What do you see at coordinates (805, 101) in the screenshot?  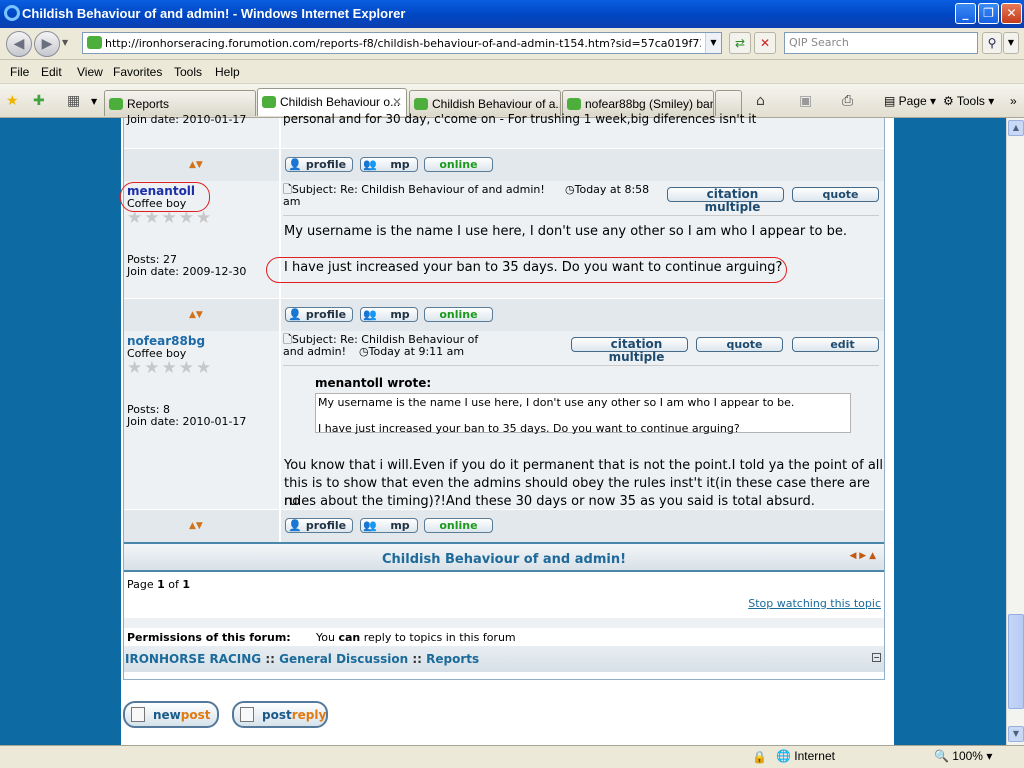 I see `feeds-icon: ▣` at bounding box center [805, 101].